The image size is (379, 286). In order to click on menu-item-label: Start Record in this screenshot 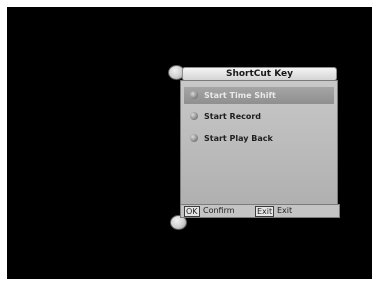, I will do `click(233, 116)`.